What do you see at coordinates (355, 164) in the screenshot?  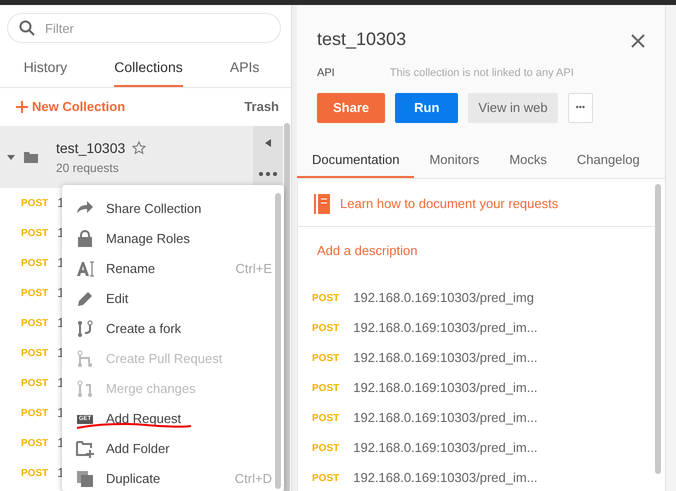 I see `panel-tab: Documentation` at bounding box center [355, 164].